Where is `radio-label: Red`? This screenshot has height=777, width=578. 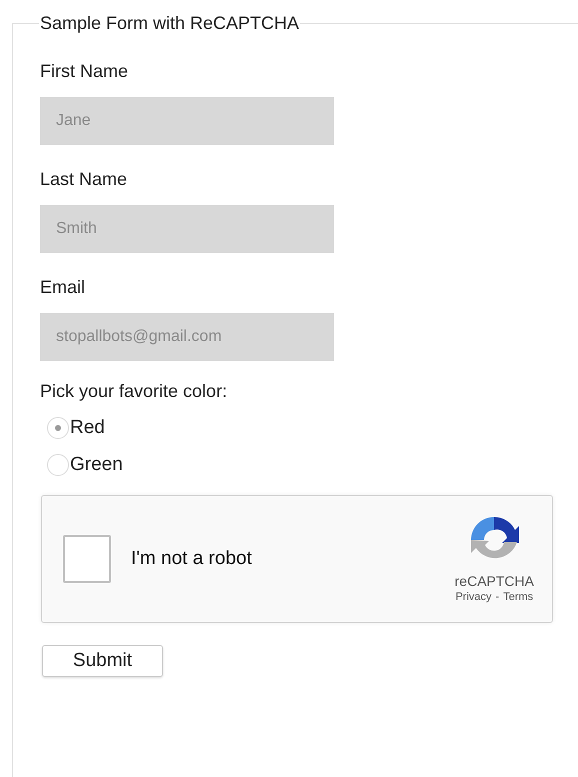
radio-label: Red is located at coordinates (87, 428).